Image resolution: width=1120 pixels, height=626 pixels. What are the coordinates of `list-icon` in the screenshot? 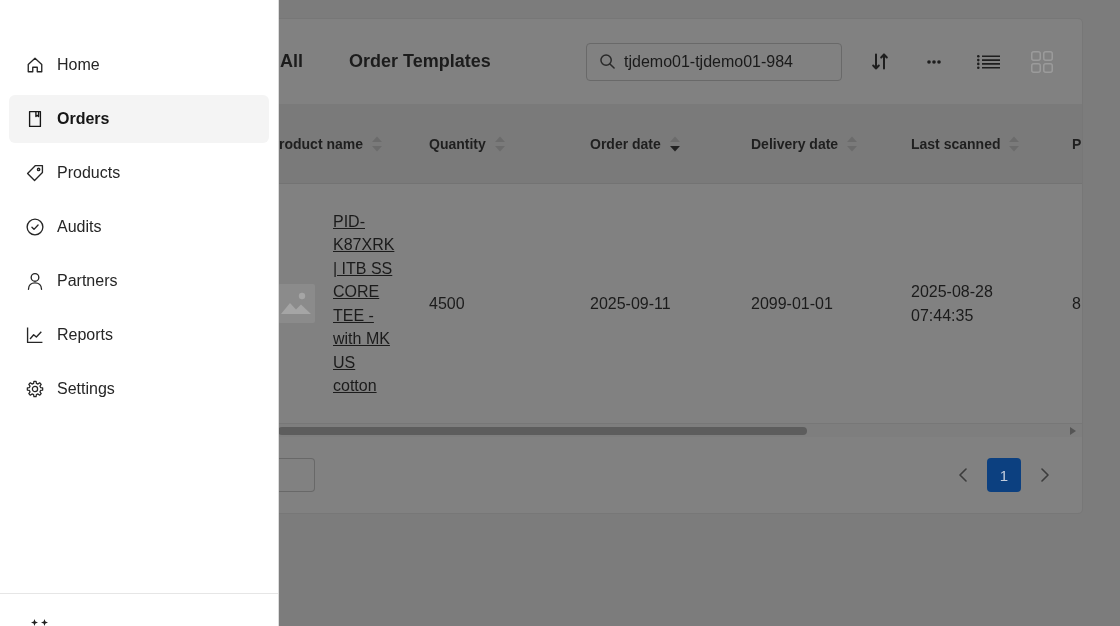 It's located at (988, 61).